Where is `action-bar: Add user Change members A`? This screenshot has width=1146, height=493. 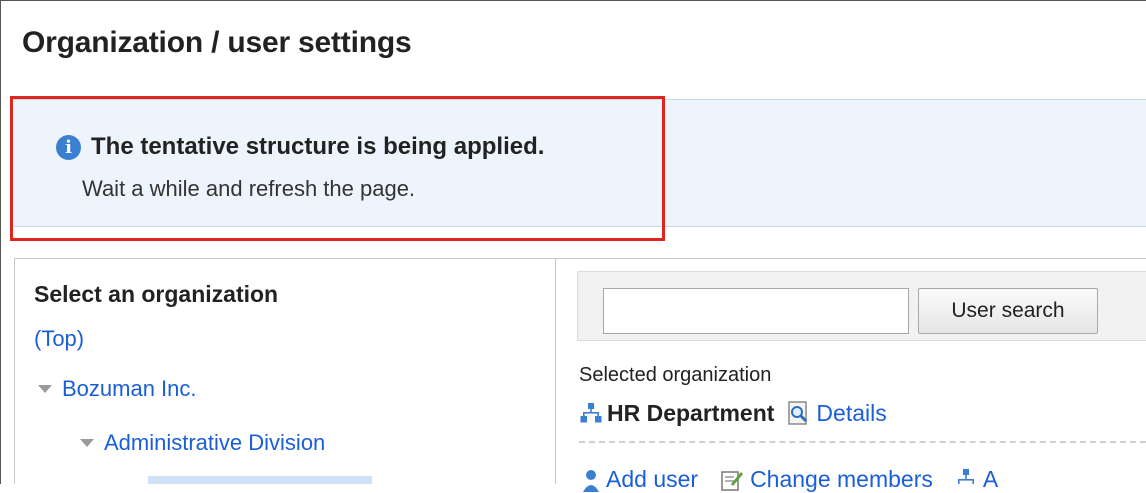
action-bar: Add user Change members A is located at coordinates (801, 479).